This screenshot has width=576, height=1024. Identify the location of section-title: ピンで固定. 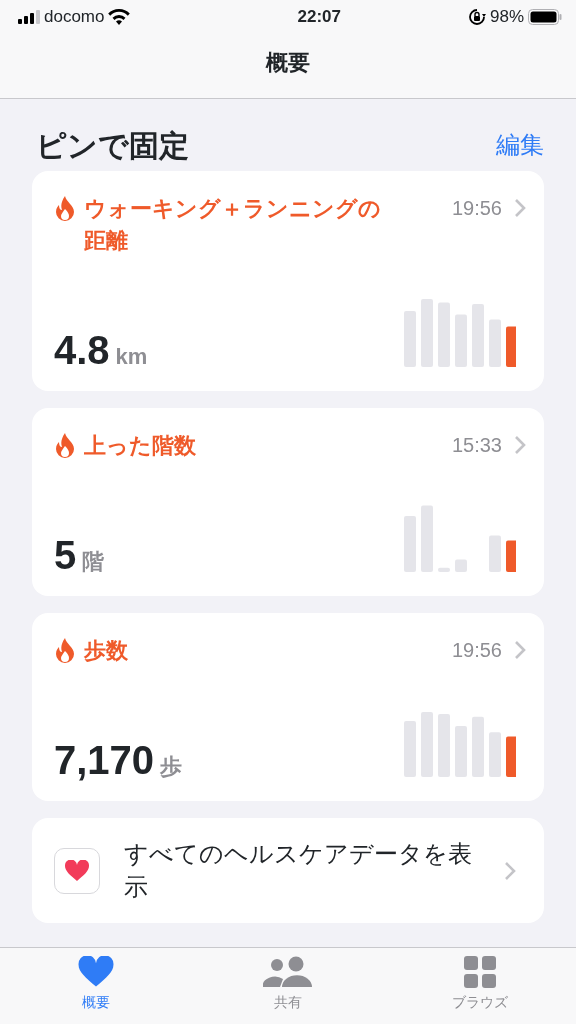
(112, 145).